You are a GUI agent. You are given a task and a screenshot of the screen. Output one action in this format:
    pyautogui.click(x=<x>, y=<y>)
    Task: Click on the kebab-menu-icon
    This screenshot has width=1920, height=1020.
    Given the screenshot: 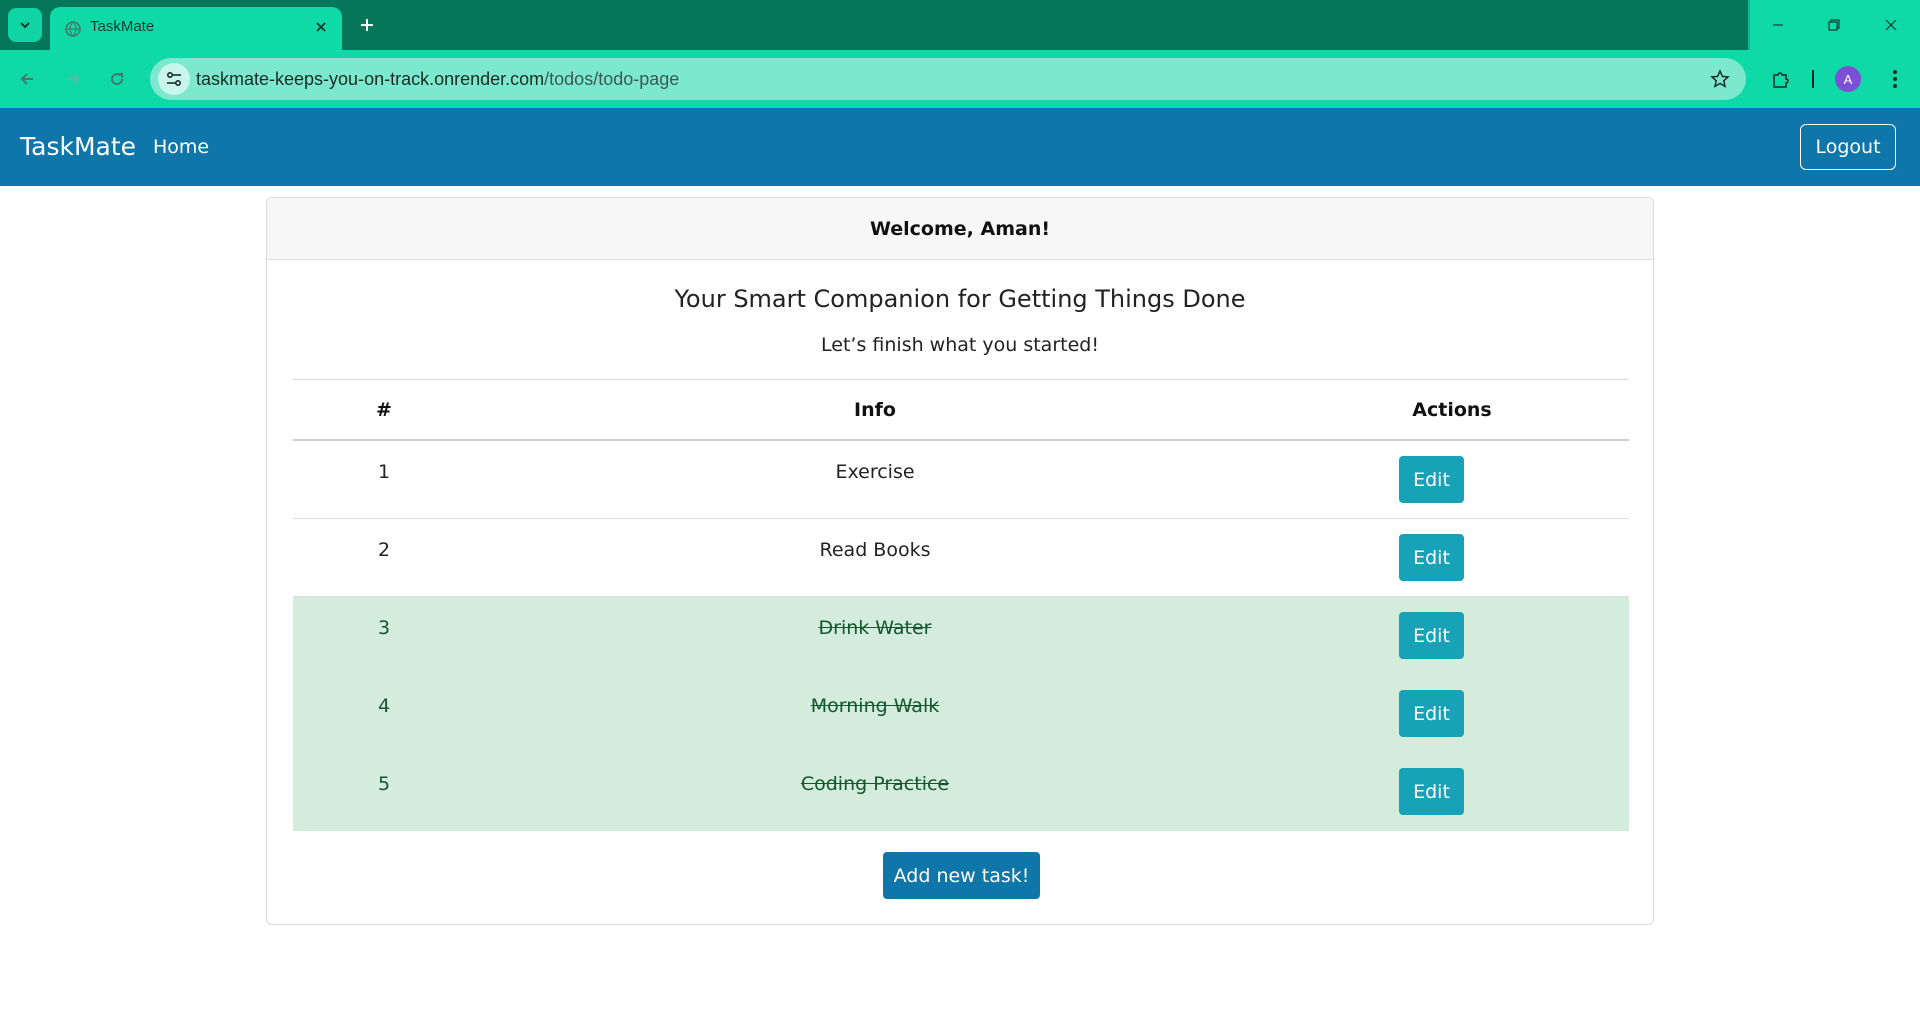 What is the action you would take?
    pyautogui.click(x=1895, y=79)
    